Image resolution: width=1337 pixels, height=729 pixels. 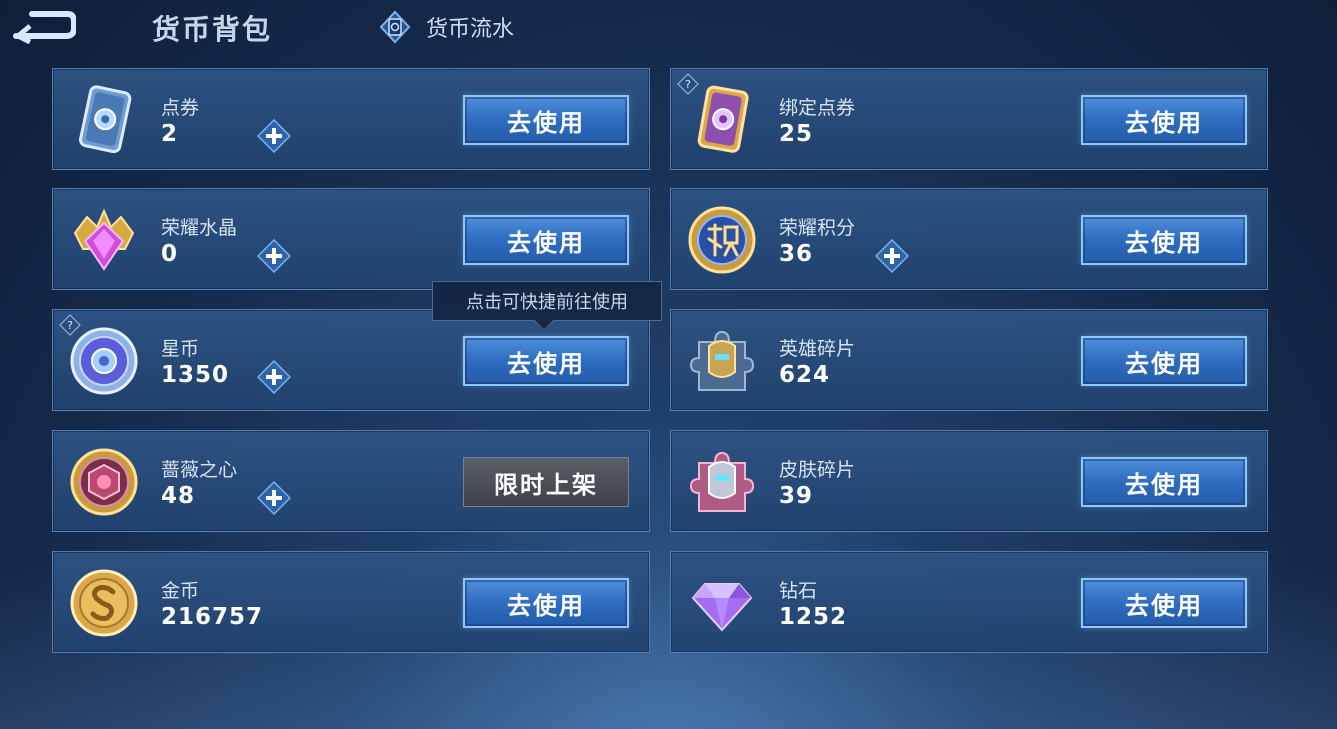 I want to click on currency-card-diamond: 钻石 1252 去使用, so click(x=969, y=602).